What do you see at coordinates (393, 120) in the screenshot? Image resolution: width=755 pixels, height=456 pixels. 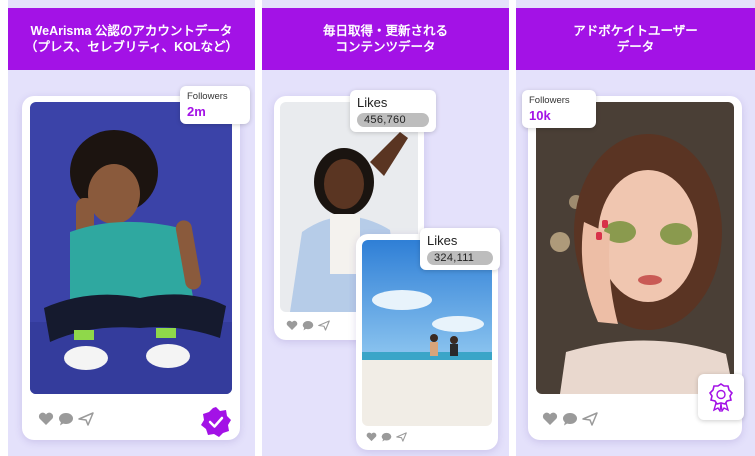 I see `likes-count: 456,760` at bounding box center [393, 120].